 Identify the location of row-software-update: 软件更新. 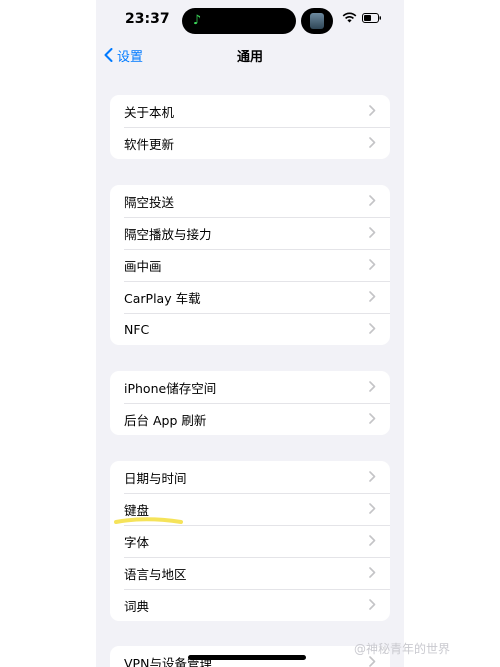
(250, 143).